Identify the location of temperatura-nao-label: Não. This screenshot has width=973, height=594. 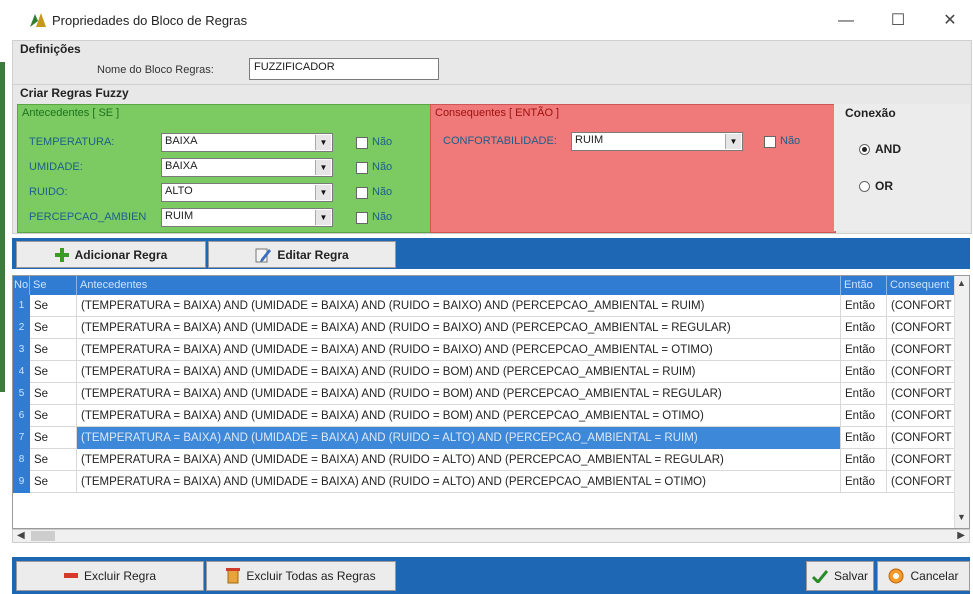
(382, 142).